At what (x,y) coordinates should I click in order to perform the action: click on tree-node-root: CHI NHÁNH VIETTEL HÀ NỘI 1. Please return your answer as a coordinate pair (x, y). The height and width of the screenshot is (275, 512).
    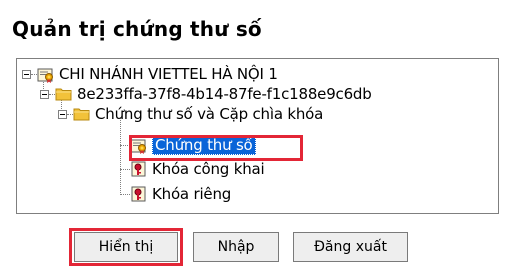
    Looking at the image, I should click on (150, 74).